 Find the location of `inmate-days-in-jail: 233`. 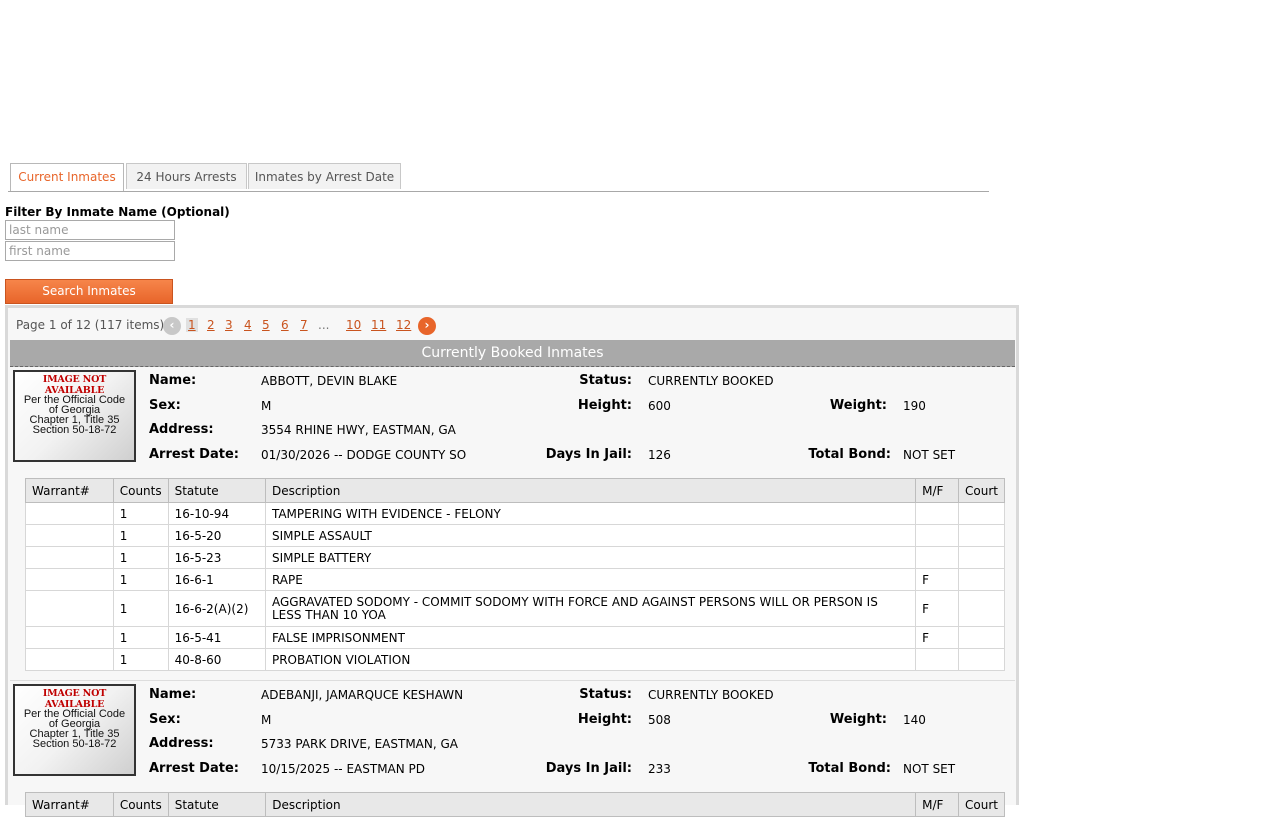

inmate-days-in-jail: 233 is located at coordinates (659, 769).